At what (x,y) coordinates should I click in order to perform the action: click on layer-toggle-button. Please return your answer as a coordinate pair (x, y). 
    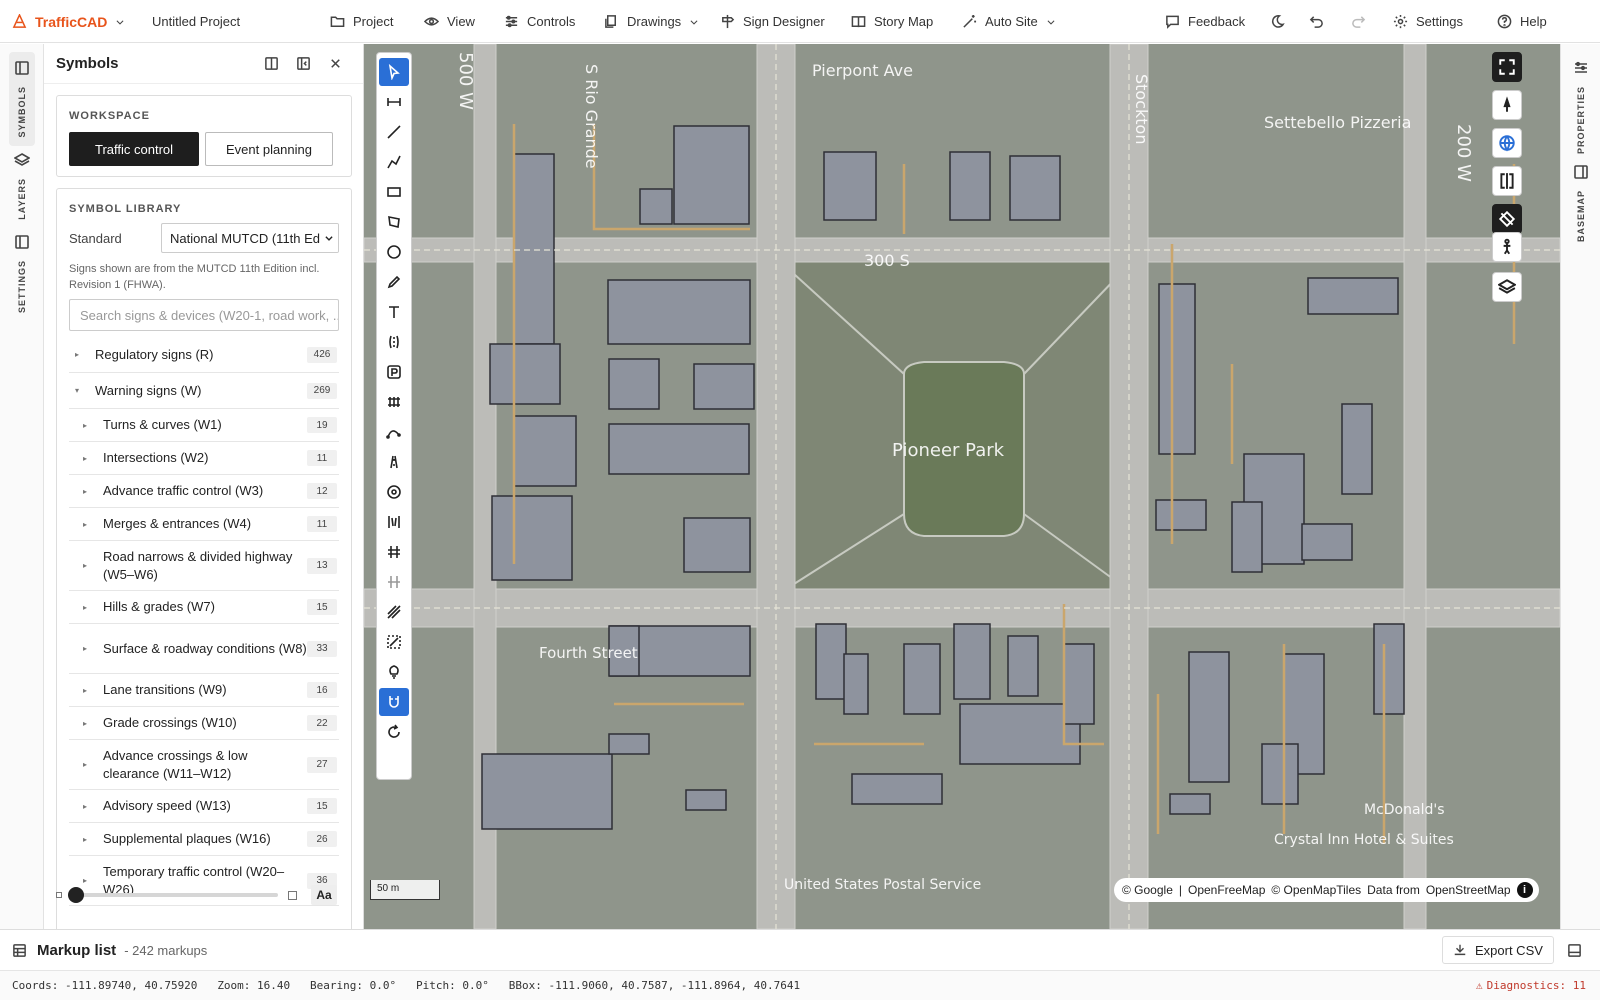
    Looking at the image, I should click on (1507, 219).